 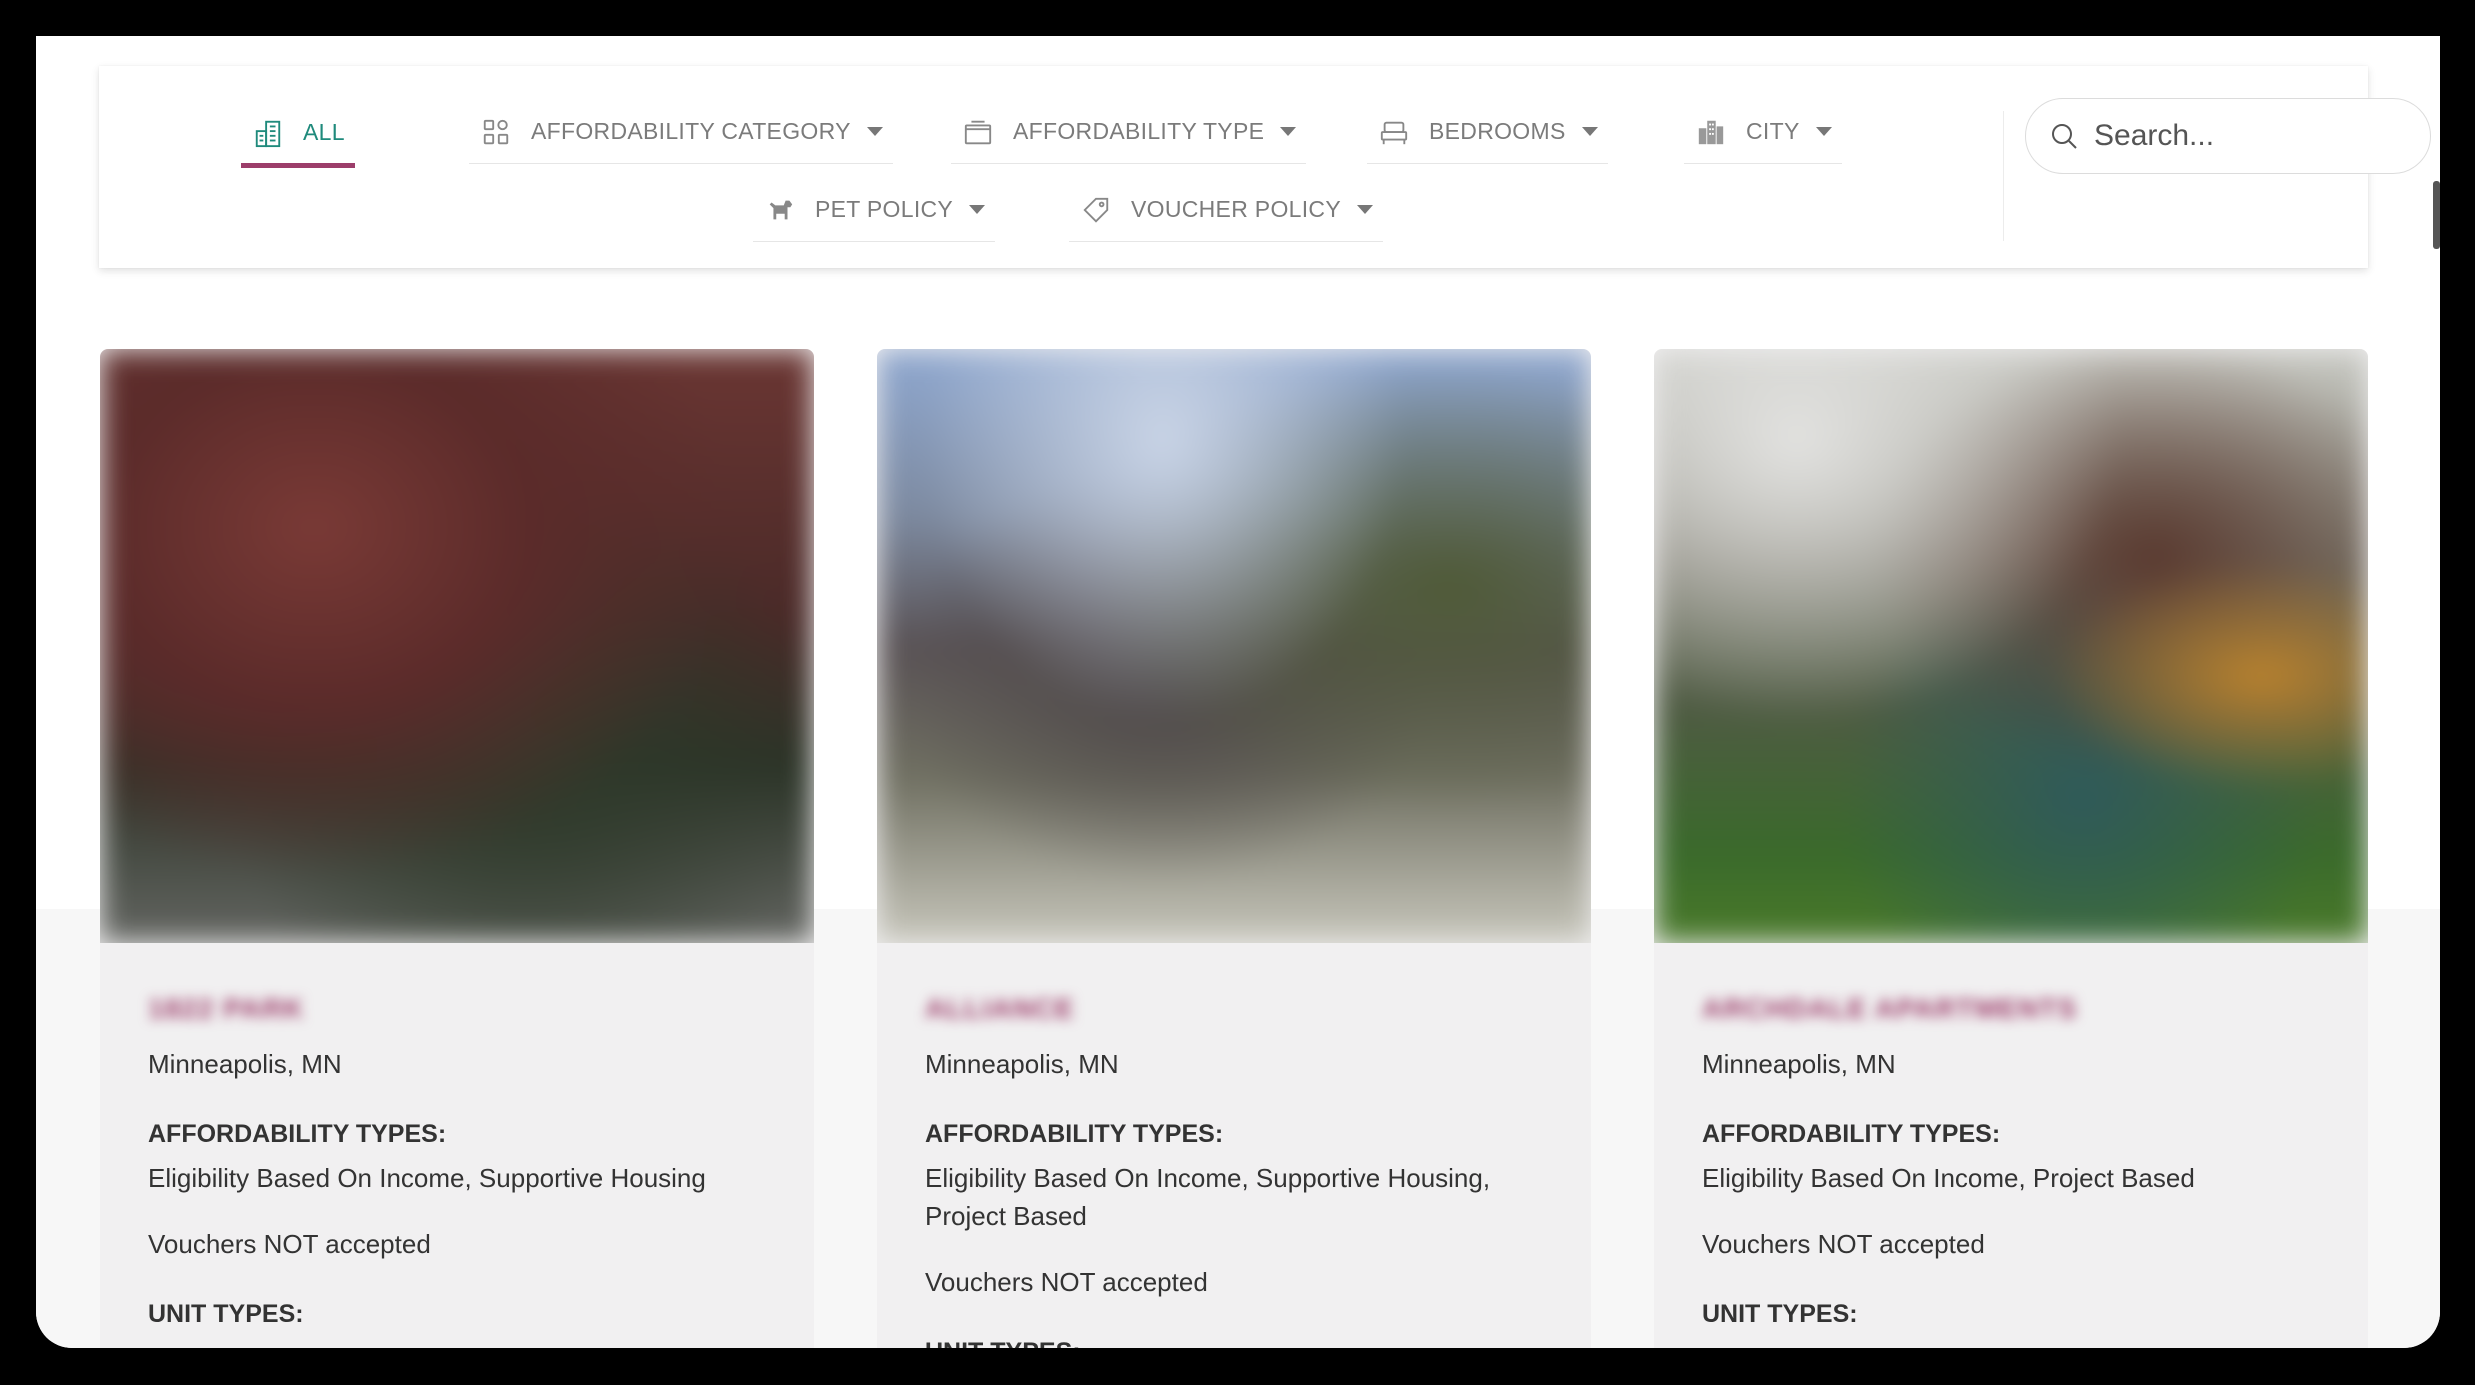 I want to click on box-icon, so click(x=978, y=132).